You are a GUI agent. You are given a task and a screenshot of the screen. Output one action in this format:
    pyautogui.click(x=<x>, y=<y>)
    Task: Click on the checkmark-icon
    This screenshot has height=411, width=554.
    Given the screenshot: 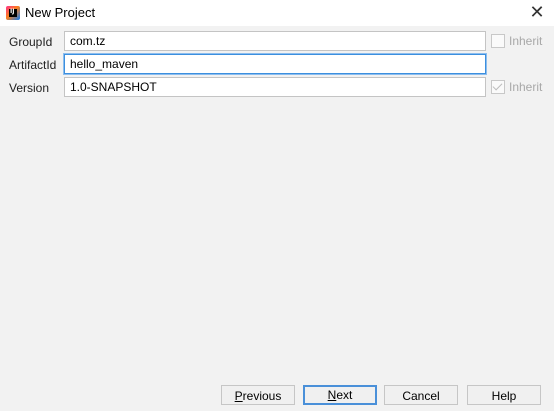 What is the action you would take?
    pyautogui.click(x=498, y=87)
    